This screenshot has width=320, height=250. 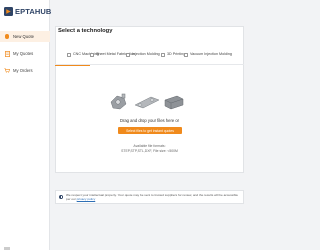 I want to click on quotes-icon, so click(x=7, y=53).